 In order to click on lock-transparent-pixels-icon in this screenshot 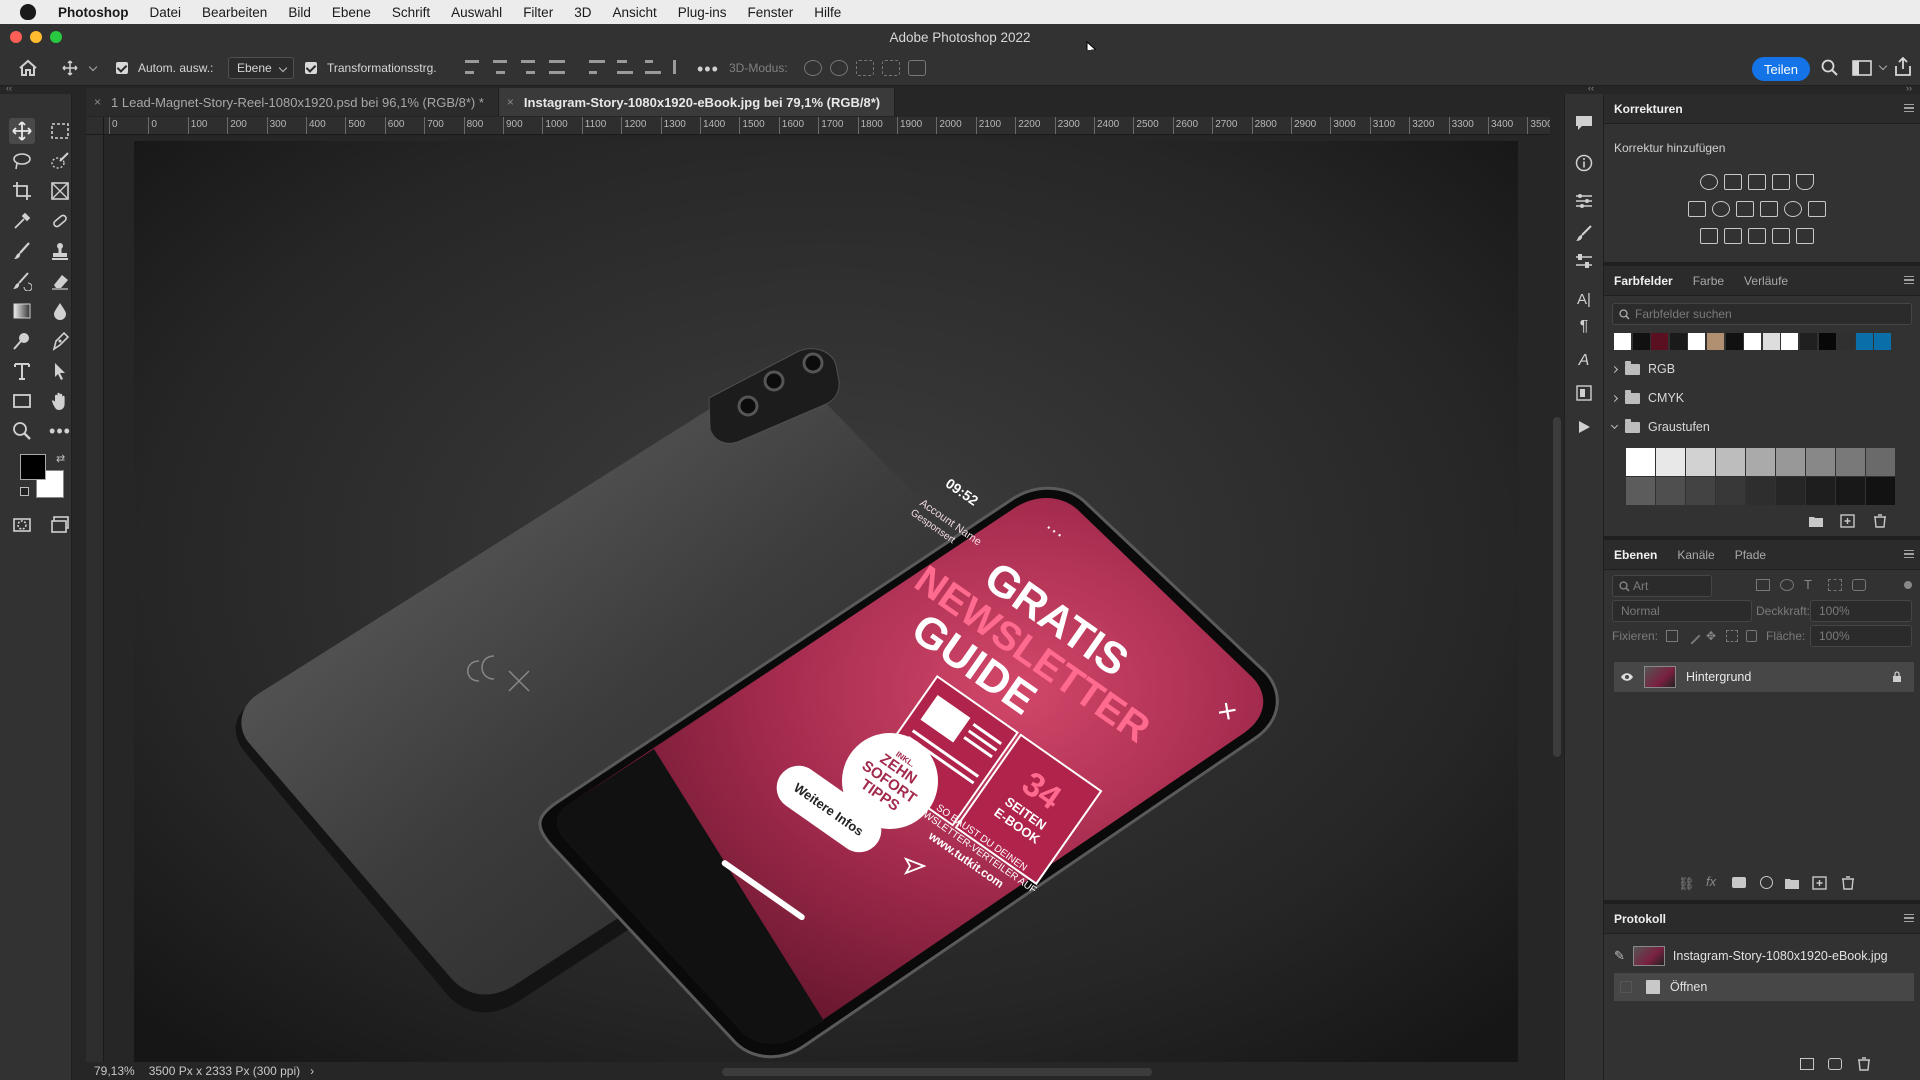, I will do `click(1672, 636)`.